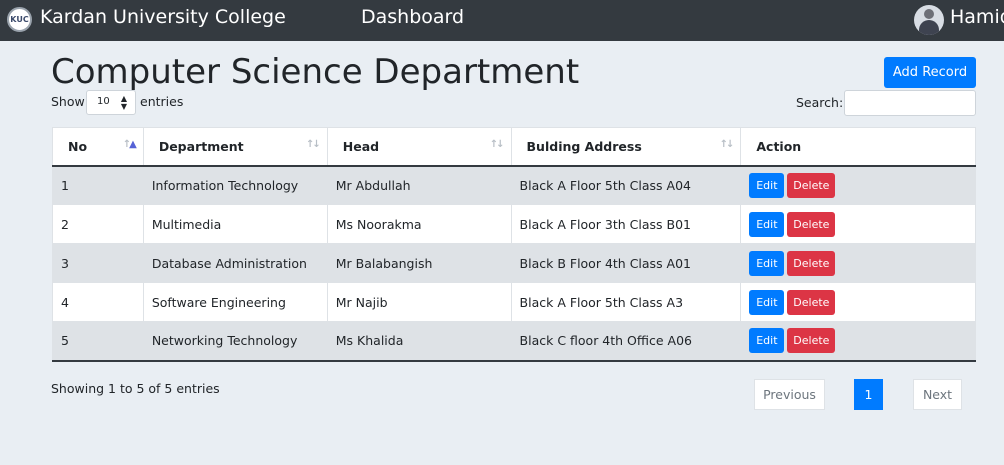 This screenshot has width=1004, height=465. What do you see at coordinates (163, 17) in the screenshot?
I see `brand-name: Kardan University College` at bounding box center [163, 17].